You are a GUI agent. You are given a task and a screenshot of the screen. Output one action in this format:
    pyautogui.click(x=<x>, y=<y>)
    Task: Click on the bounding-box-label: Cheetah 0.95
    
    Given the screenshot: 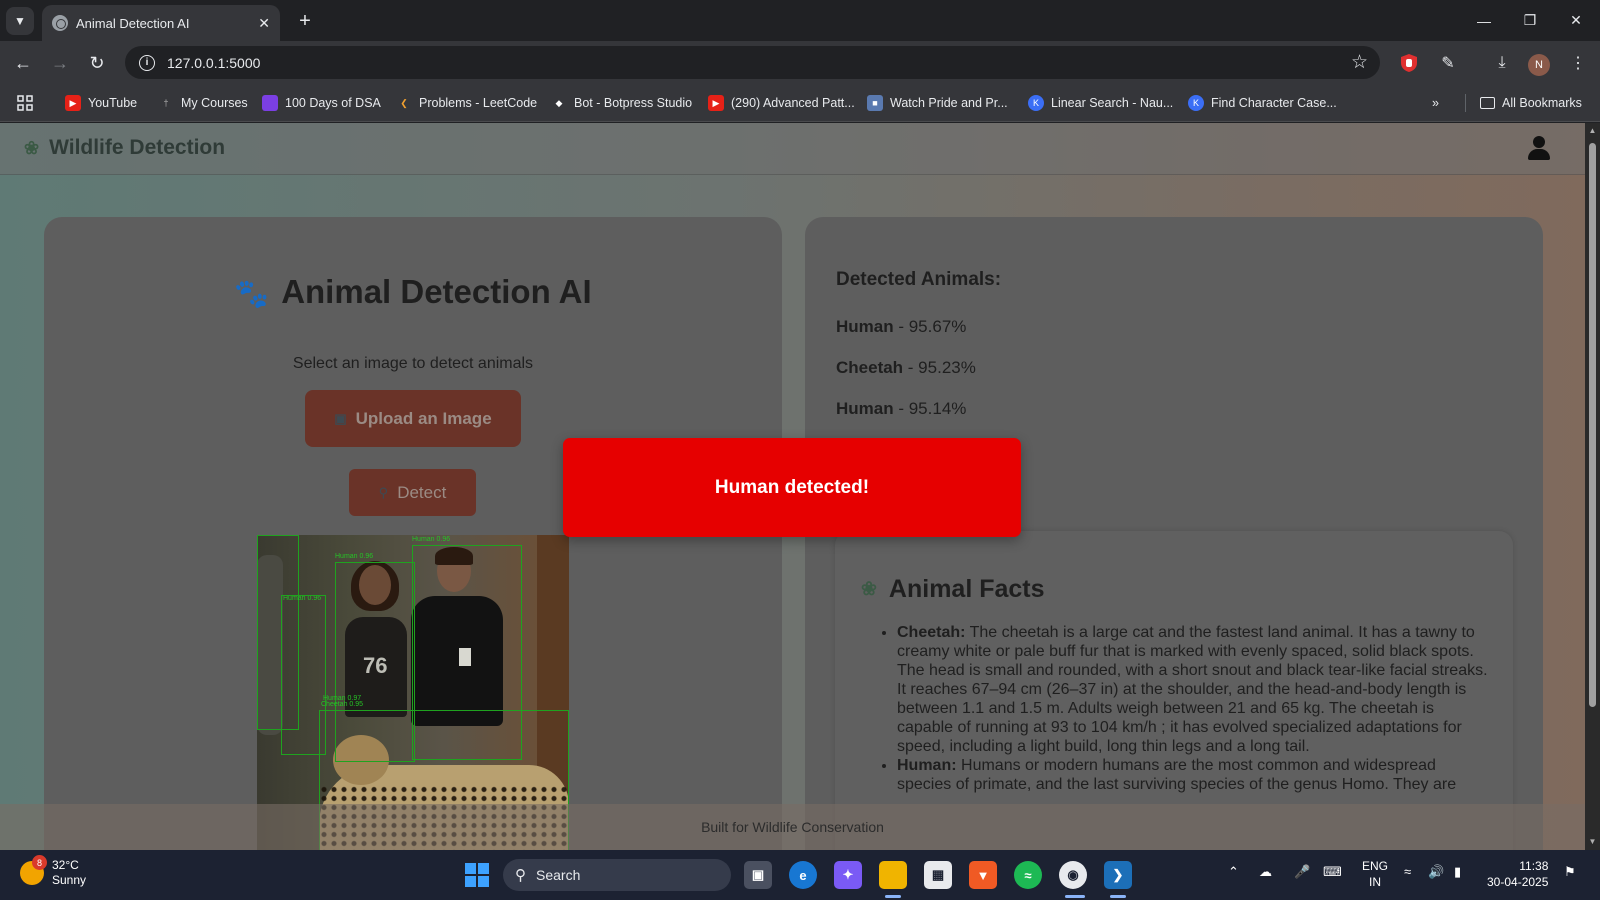 What is the action you would take?
    pyautogui.click(x=342, y=704)
    